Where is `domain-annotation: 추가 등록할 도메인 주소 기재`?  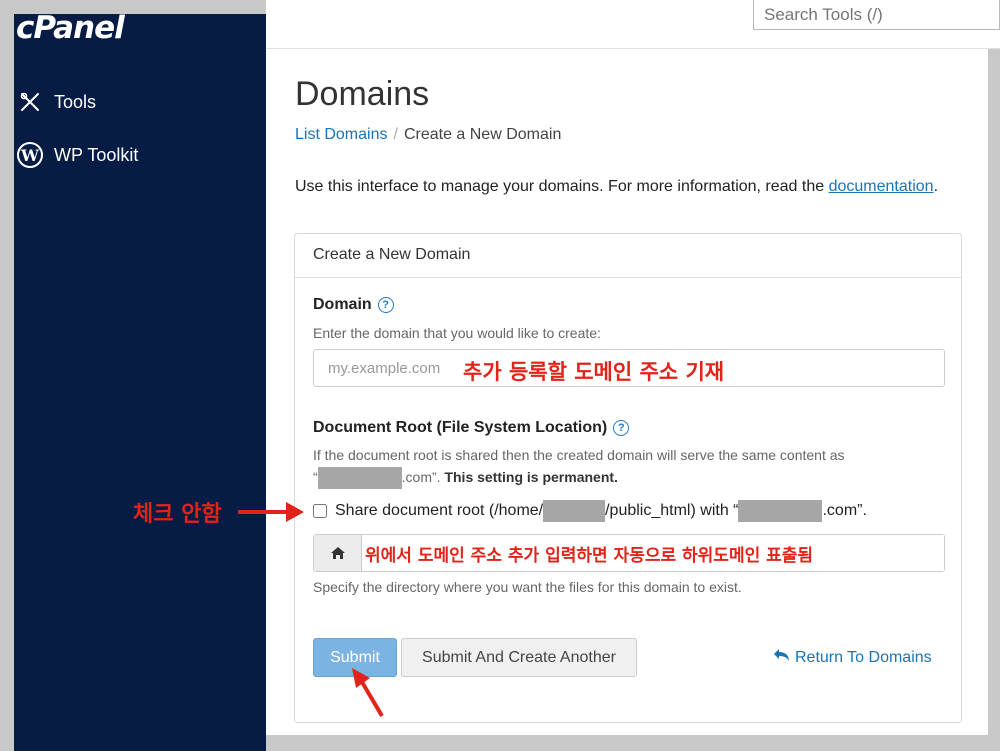 domain-annotation: 추가 등록할 도메인 주소 기재 is located at coordinates (594, 372).